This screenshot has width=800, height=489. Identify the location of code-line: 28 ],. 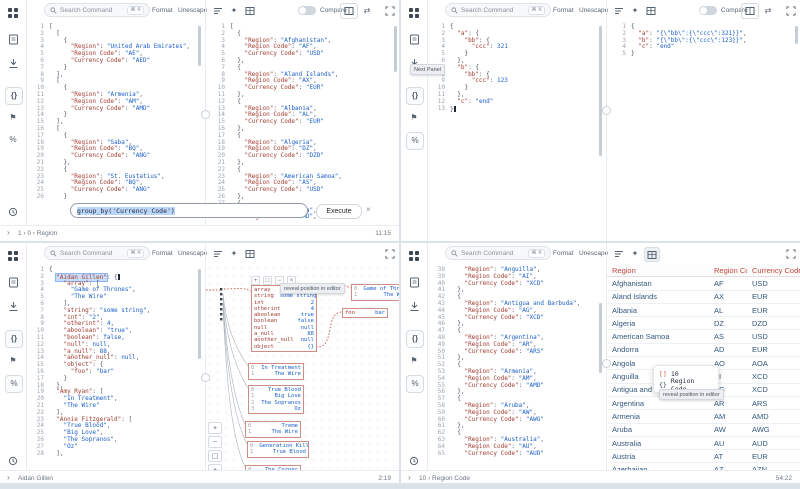
(113, 454).